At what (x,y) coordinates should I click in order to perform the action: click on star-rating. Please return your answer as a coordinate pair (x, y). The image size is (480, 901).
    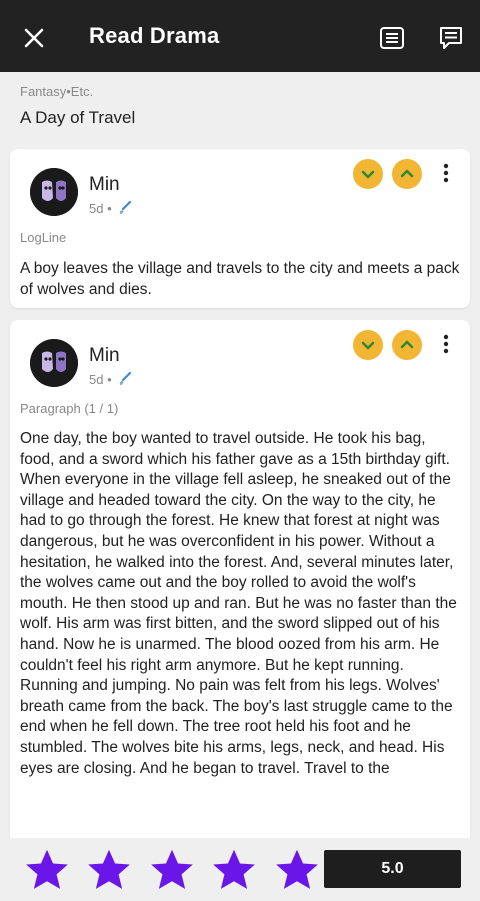
    Looking at the image, I should click on (176, 870).